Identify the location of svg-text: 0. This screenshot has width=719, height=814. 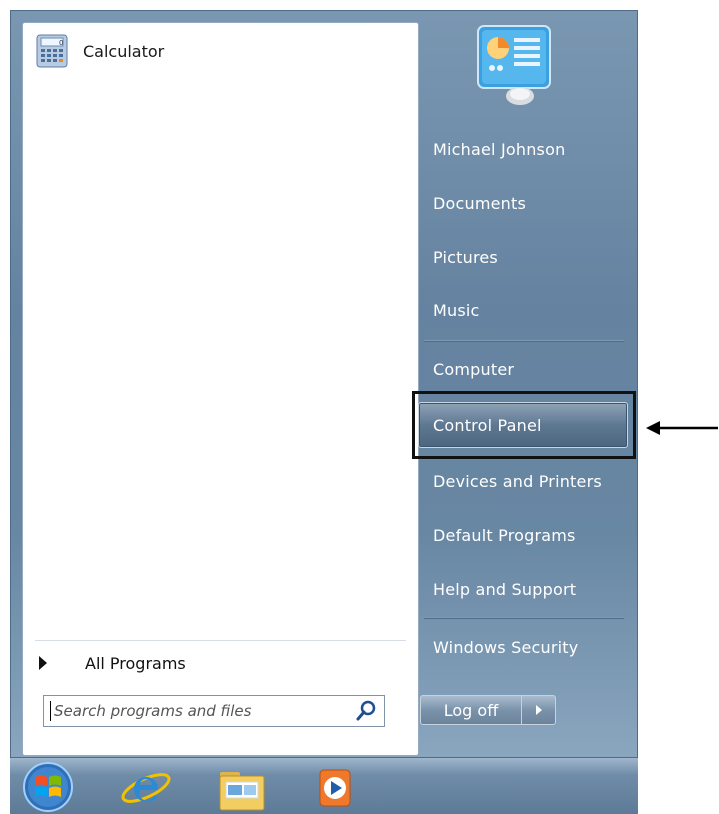
(61, 43).